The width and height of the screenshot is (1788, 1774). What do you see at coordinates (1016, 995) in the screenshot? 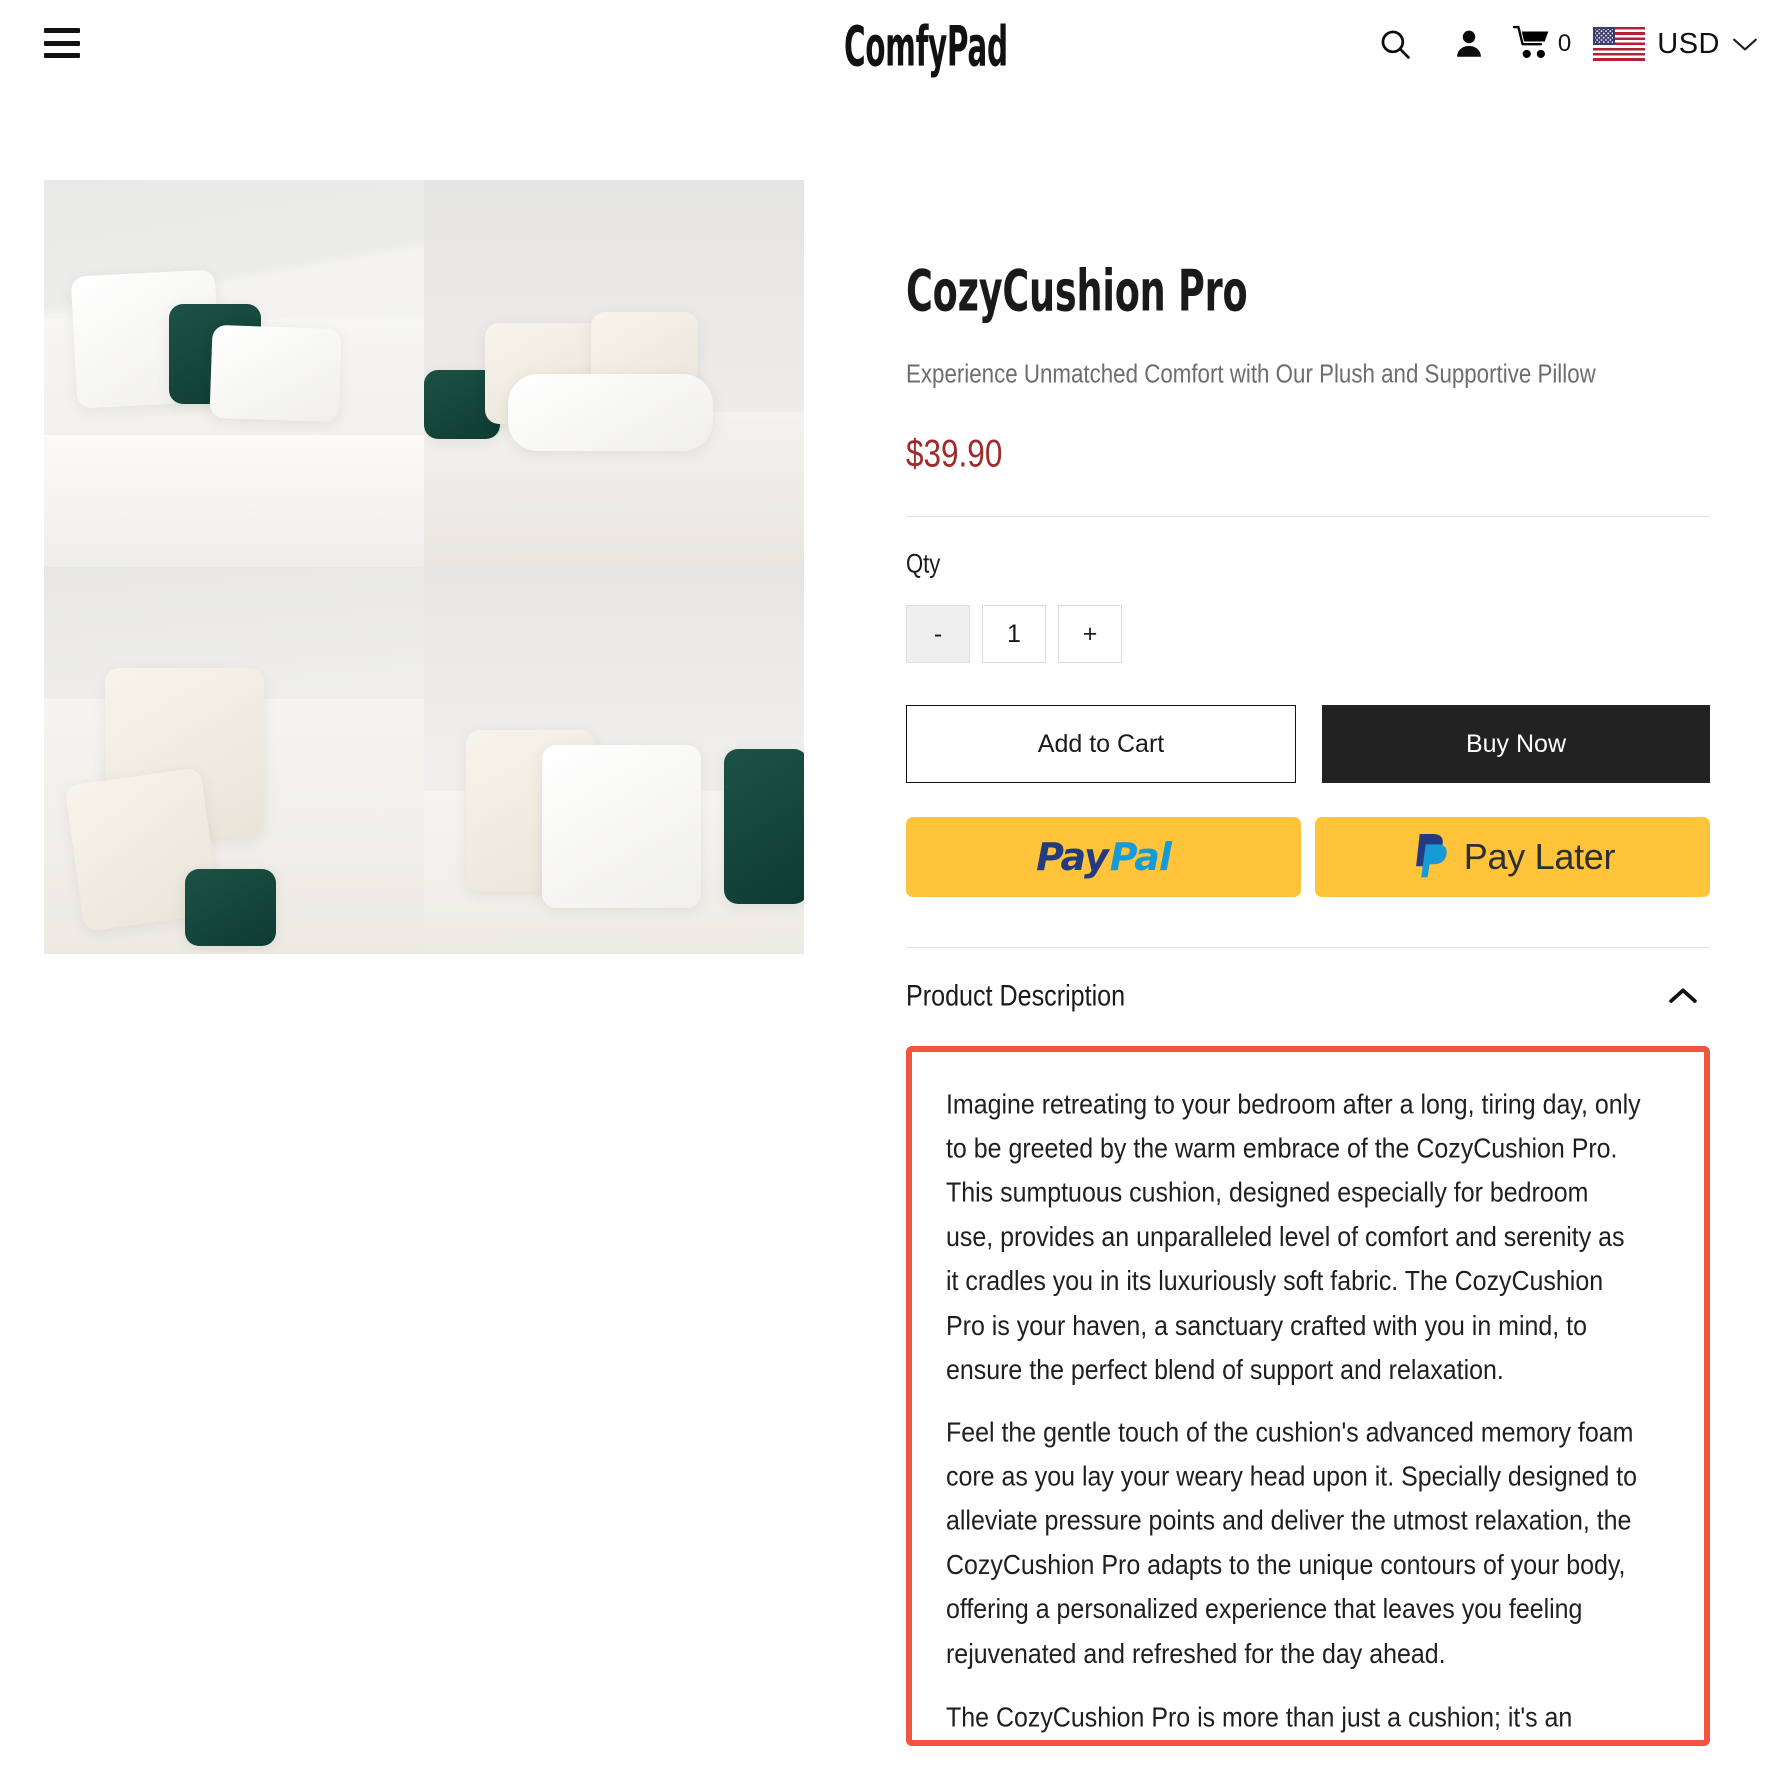
I see `product-description-title: Product Description` at bounding box center [1016, 995].